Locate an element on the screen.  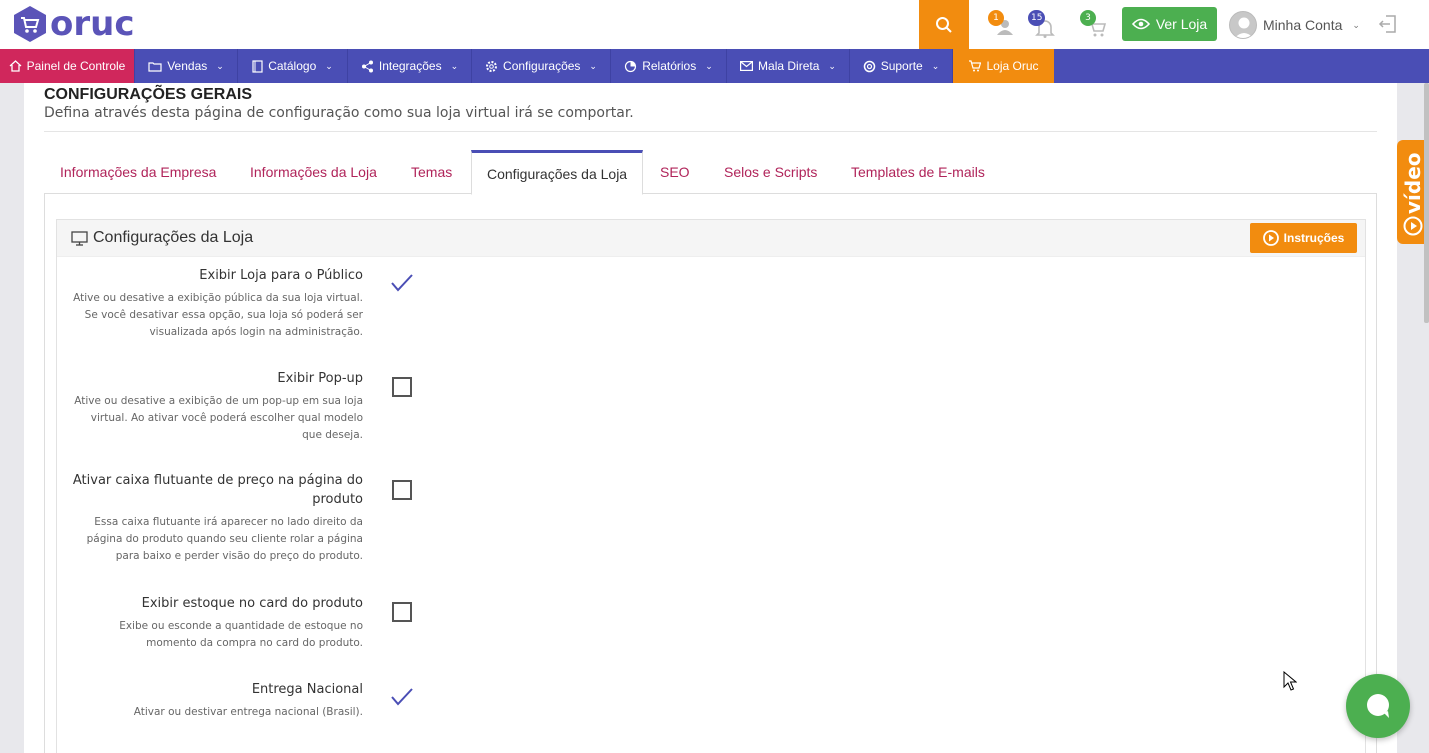
setting-label: Entrega Nacional is located at coordinates (307, 689).